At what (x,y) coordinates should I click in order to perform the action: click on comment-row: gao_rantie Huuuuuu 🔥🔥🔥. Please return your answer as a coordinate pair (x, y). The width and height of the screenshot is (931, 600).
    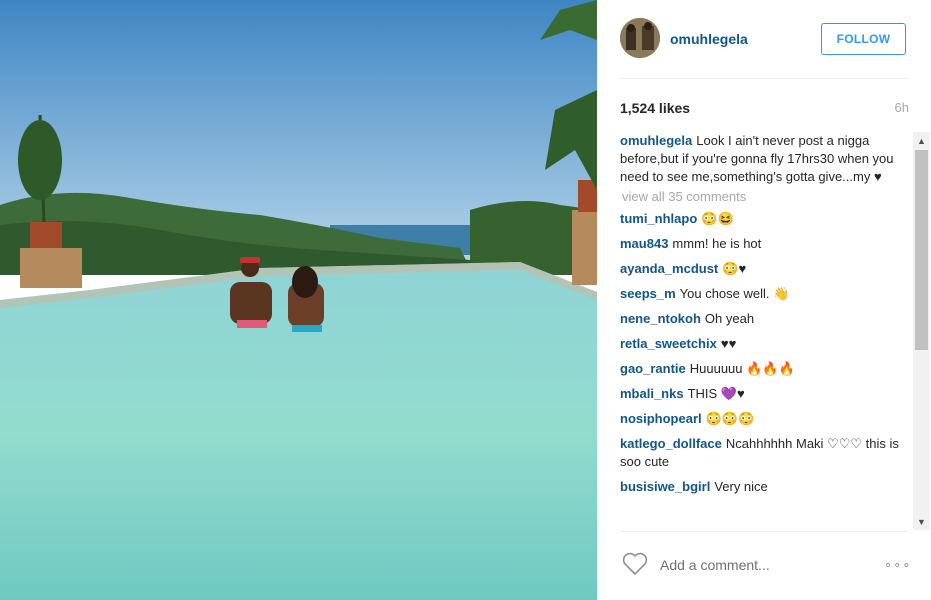
    Looking at the image, I should click on (764, 369).